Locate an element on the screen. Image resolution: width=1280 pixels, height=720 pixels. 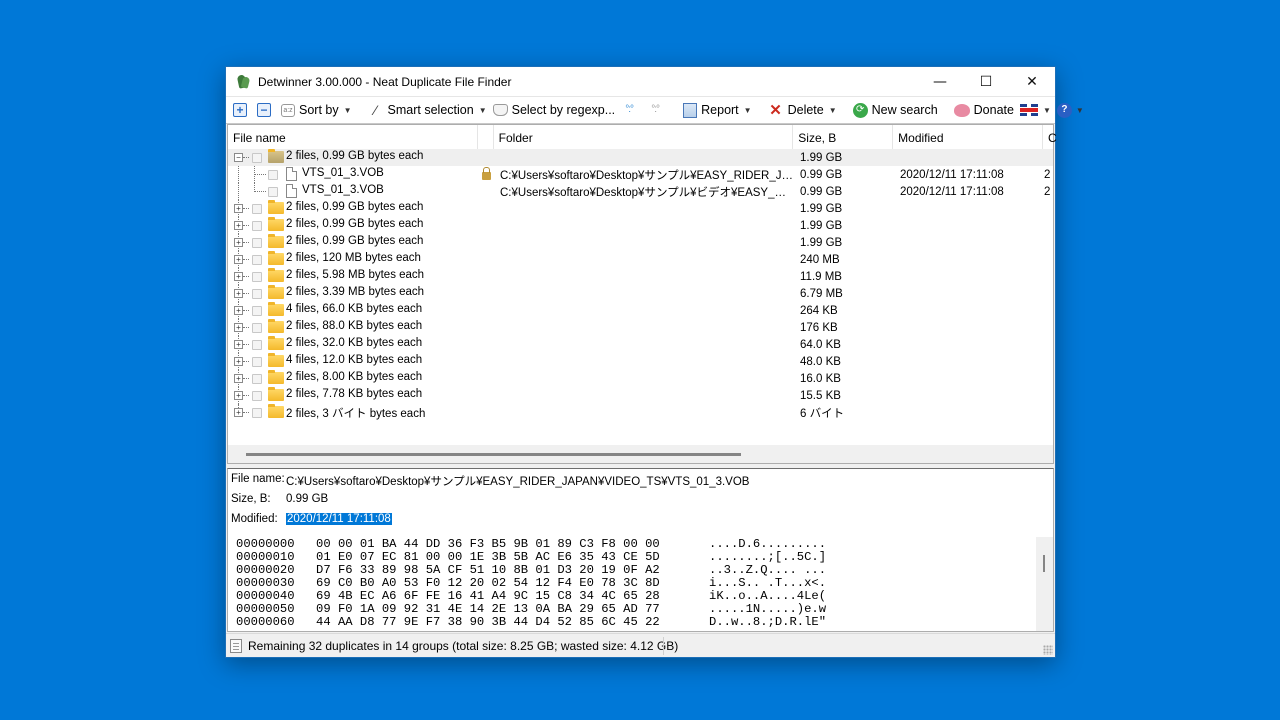
column-header-lock is located at coordinates (486, 137).